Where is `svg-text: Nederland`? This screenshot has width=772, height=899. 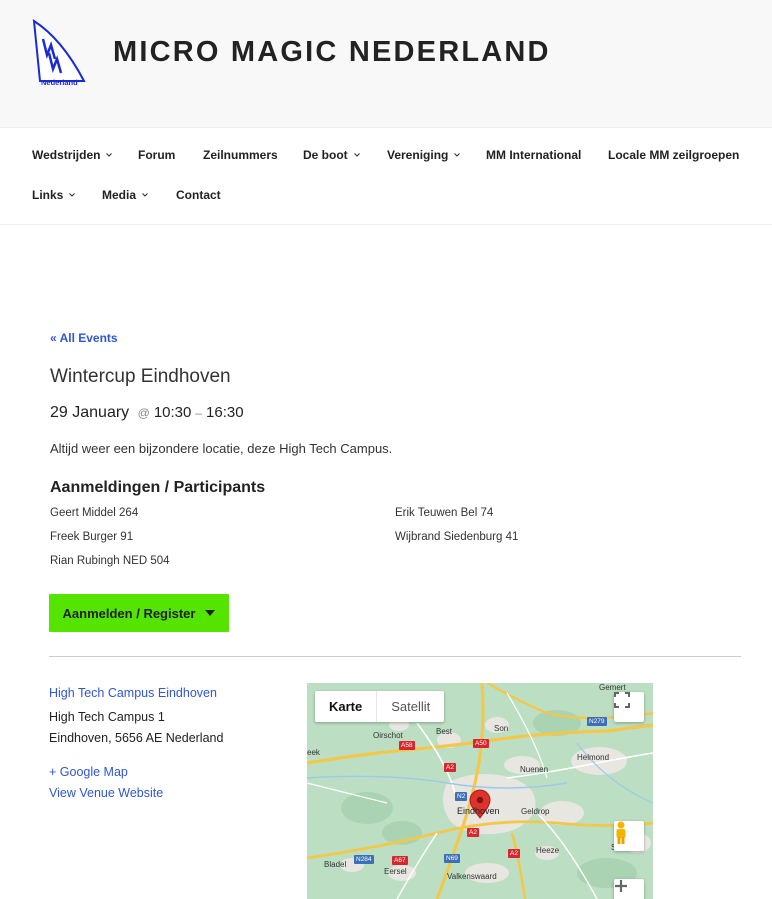 svg-text: Nederland is located at coordinates (59, 82).